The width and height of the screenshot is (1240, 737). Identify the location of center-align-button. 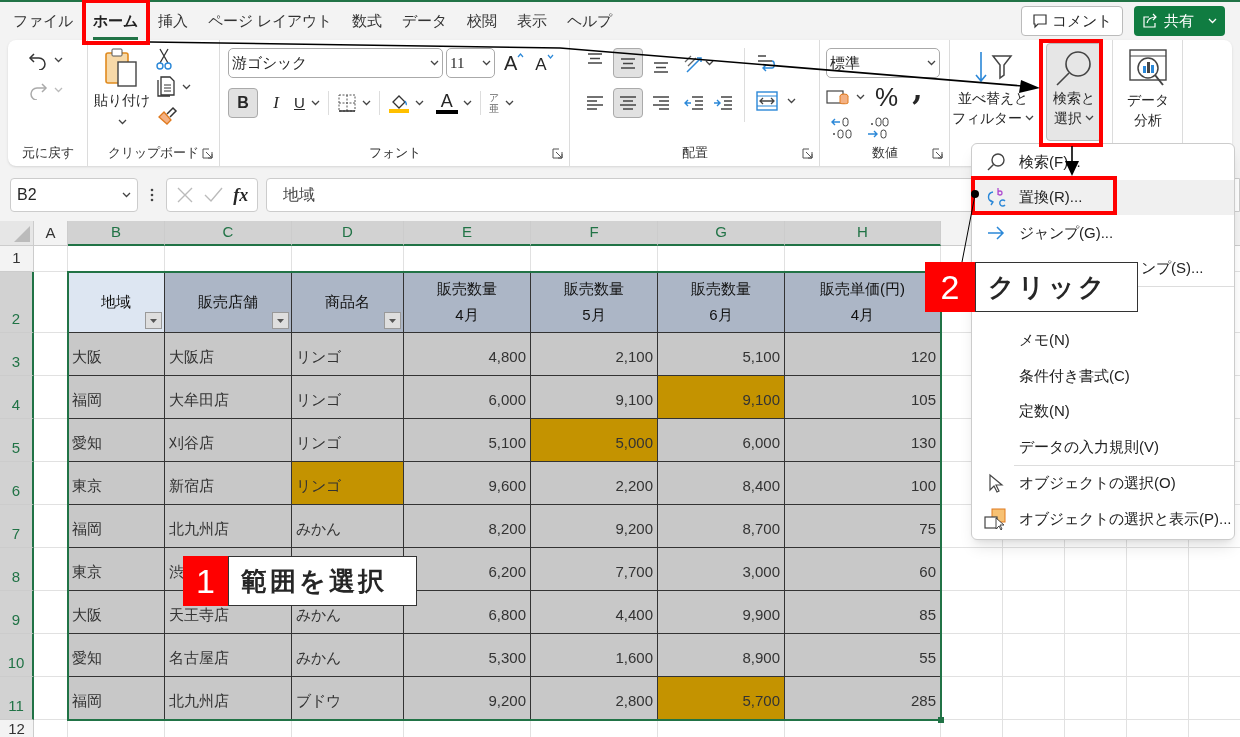
(628, 103).